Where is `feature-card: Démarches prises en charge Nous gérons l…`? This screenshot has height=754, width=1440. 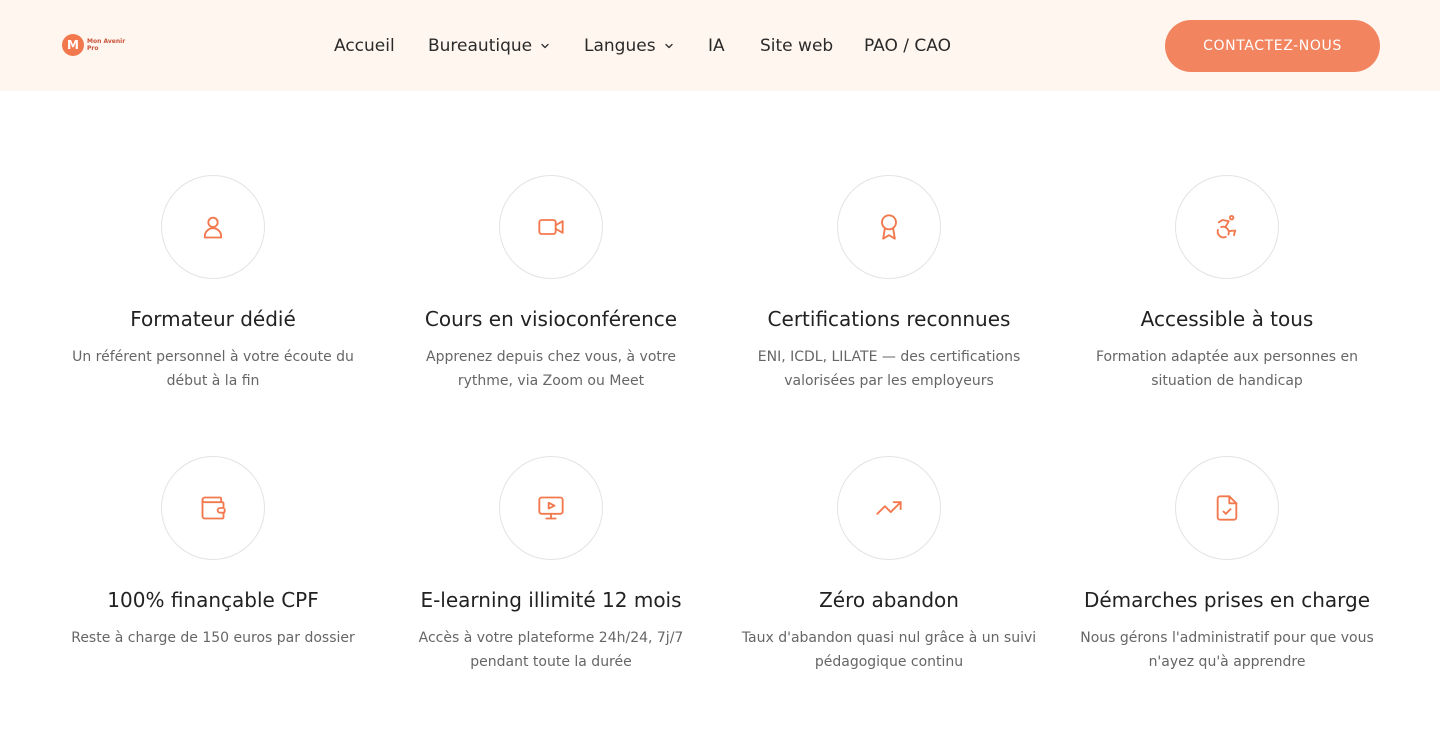 feature-card: Démarches prises en charge Nous gérons l… is located at coordinates (1227, 565).